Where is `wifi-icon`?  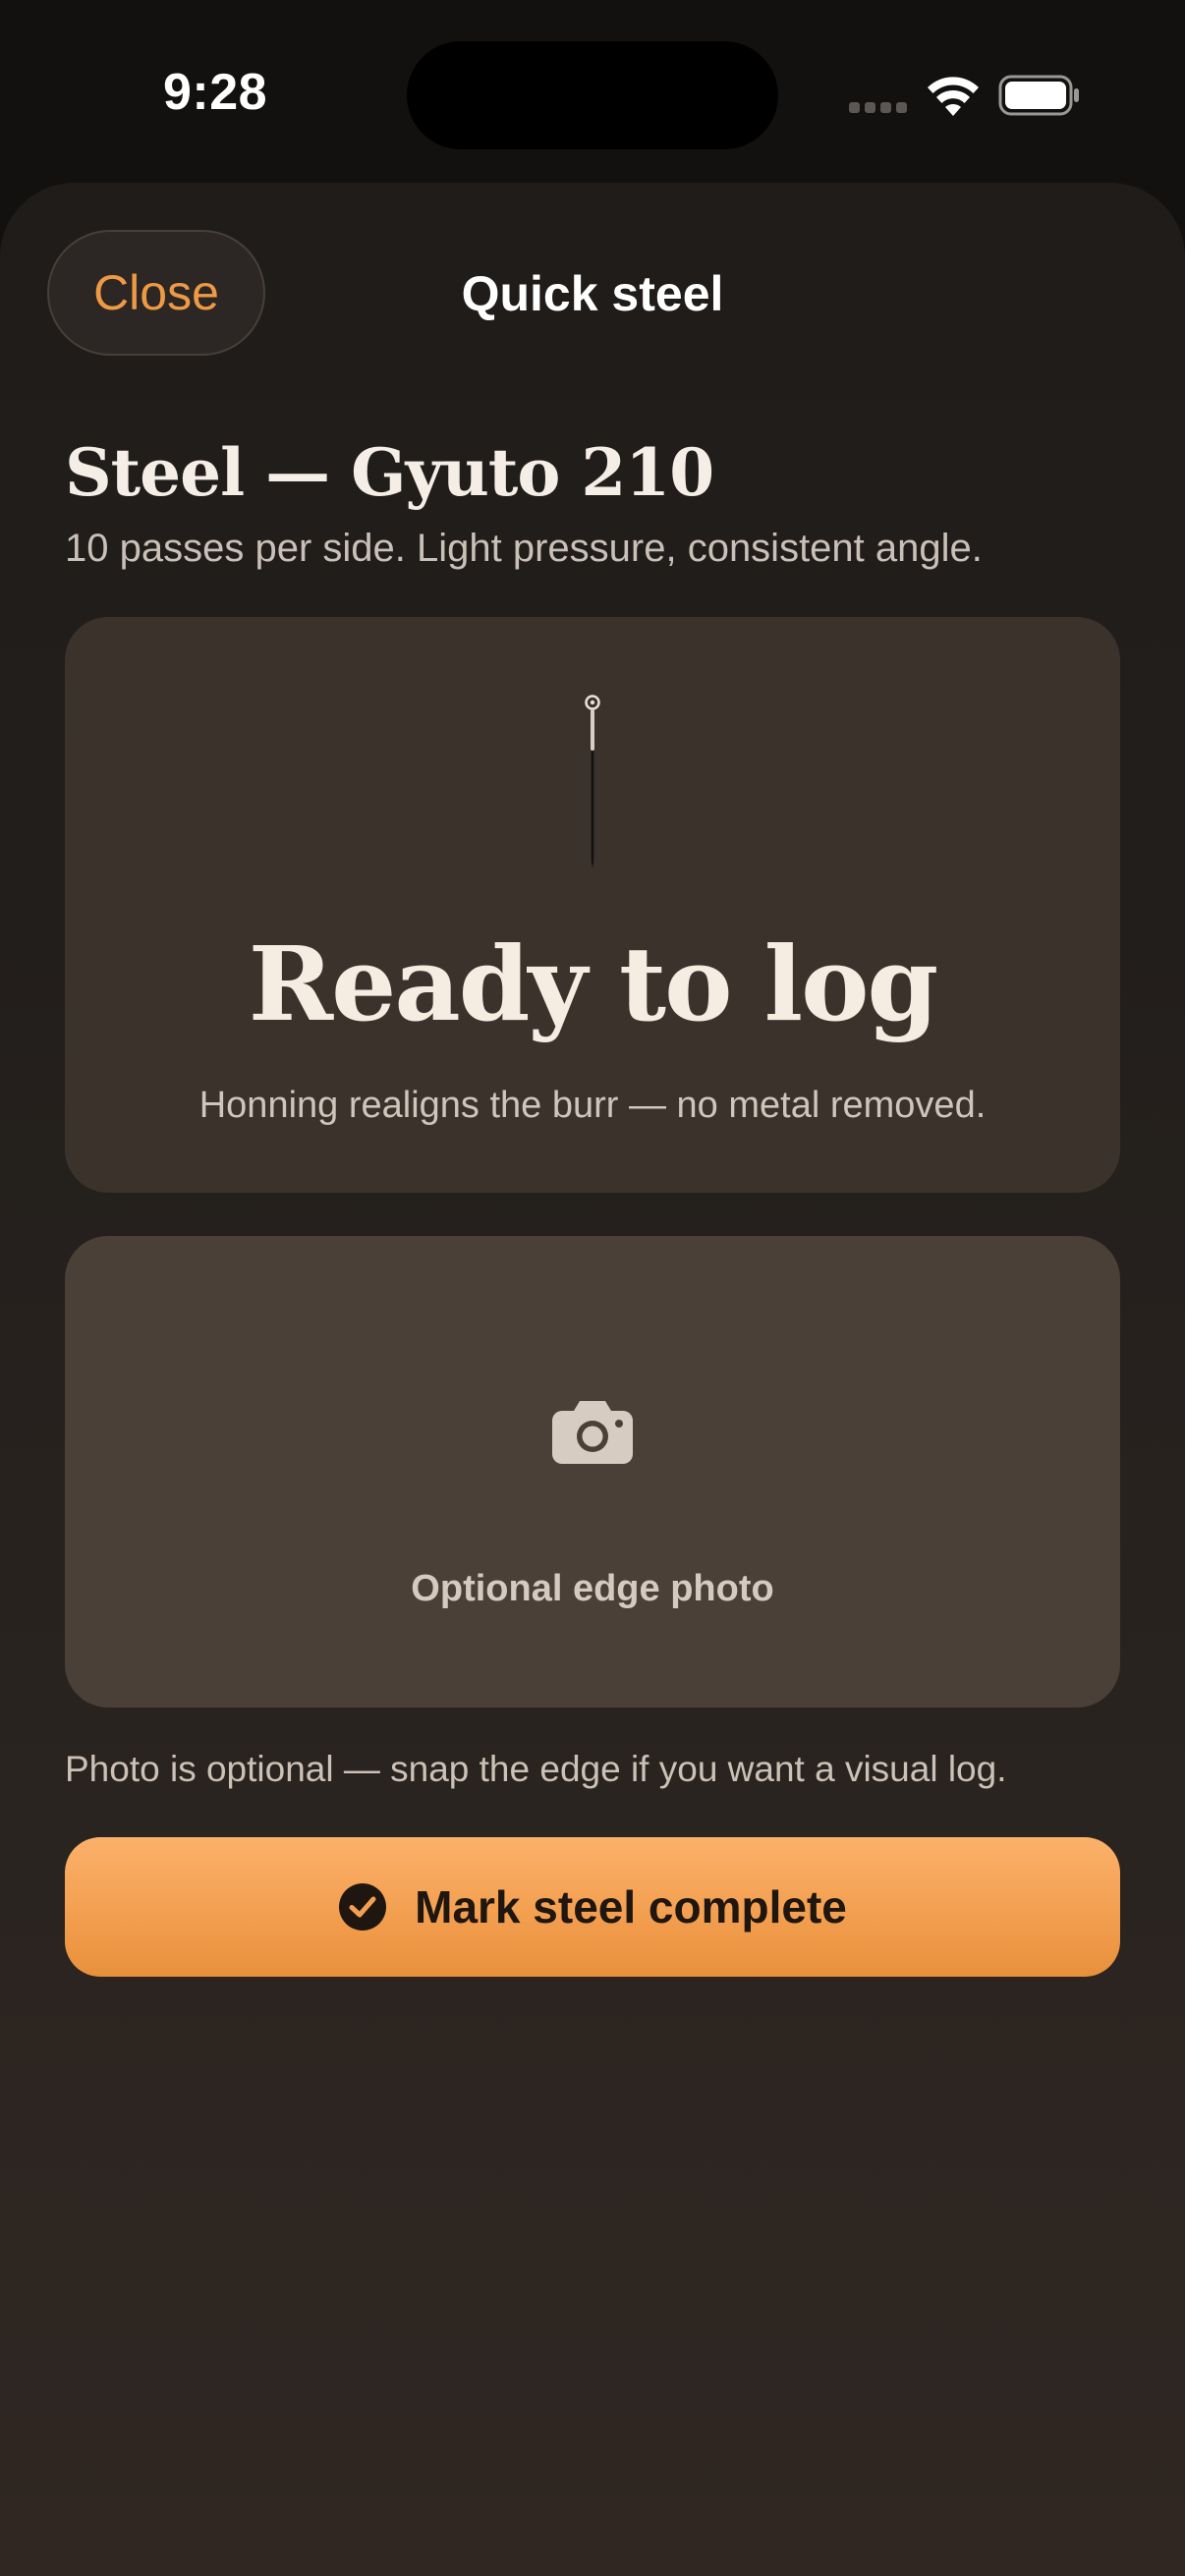
wifi-icon is located at coordinates (954, 96).